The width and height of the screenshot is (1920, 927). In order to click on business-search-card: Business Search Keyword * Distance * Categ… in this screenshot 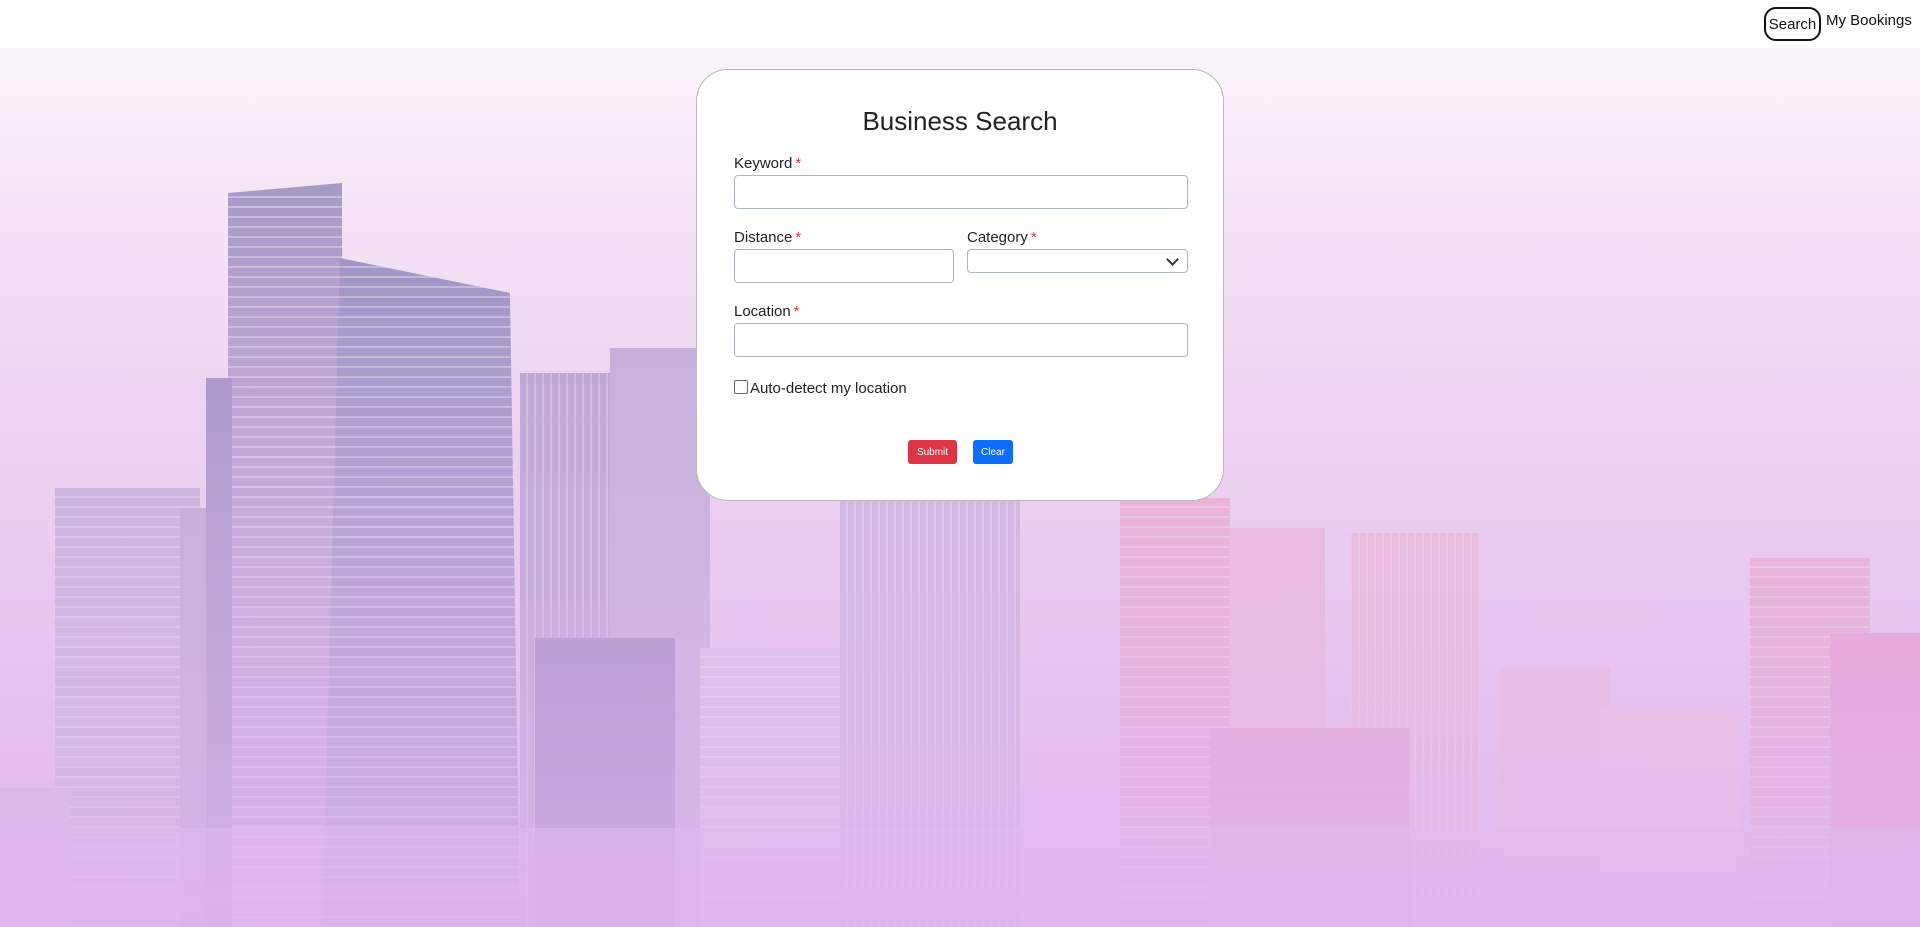, I will do `click(960, 285)`.